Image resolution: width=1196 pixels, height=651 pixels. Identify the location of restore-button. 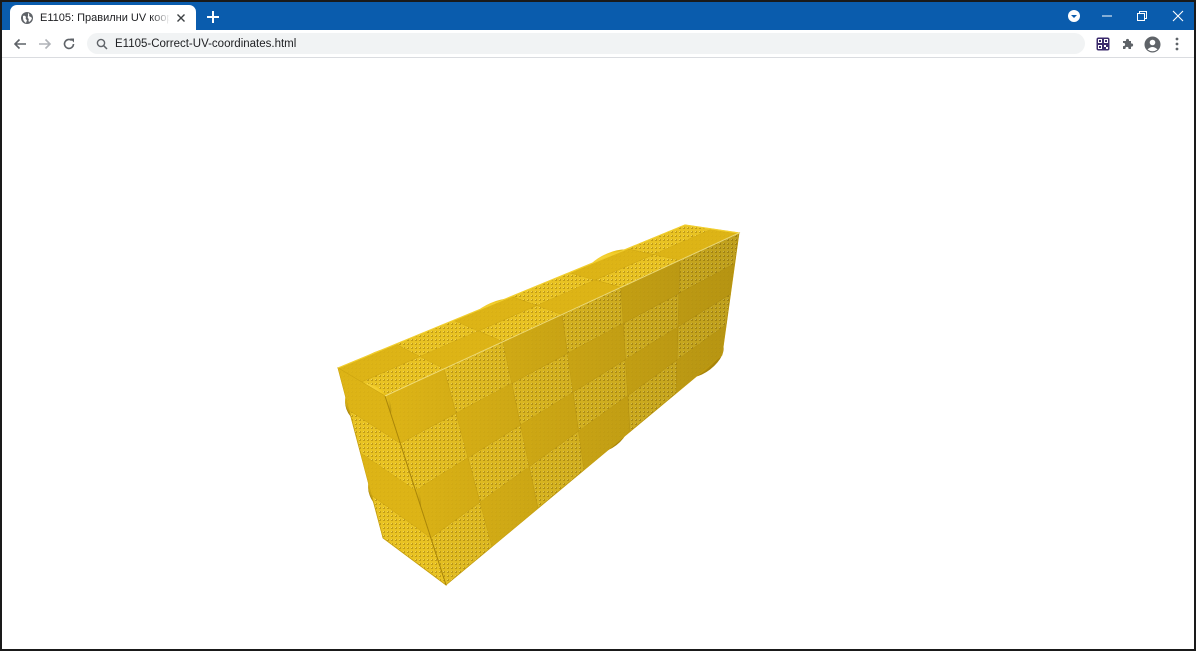
(1142, 16).